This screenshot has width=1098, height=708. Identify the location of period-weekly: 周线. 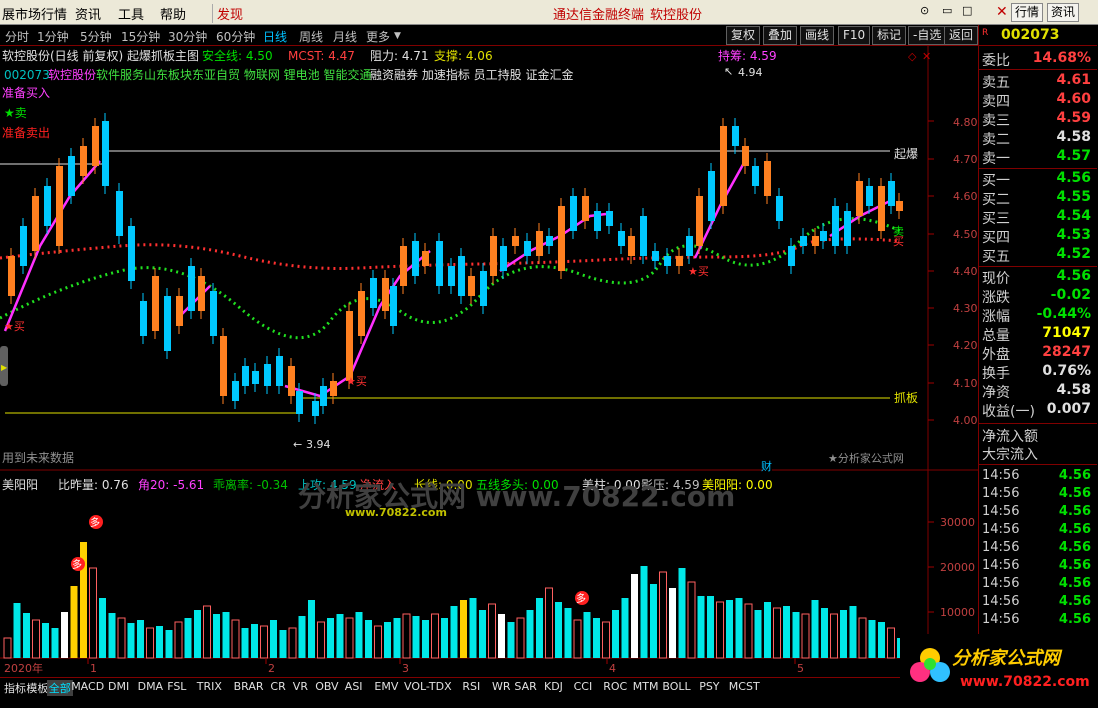
(311, 36).